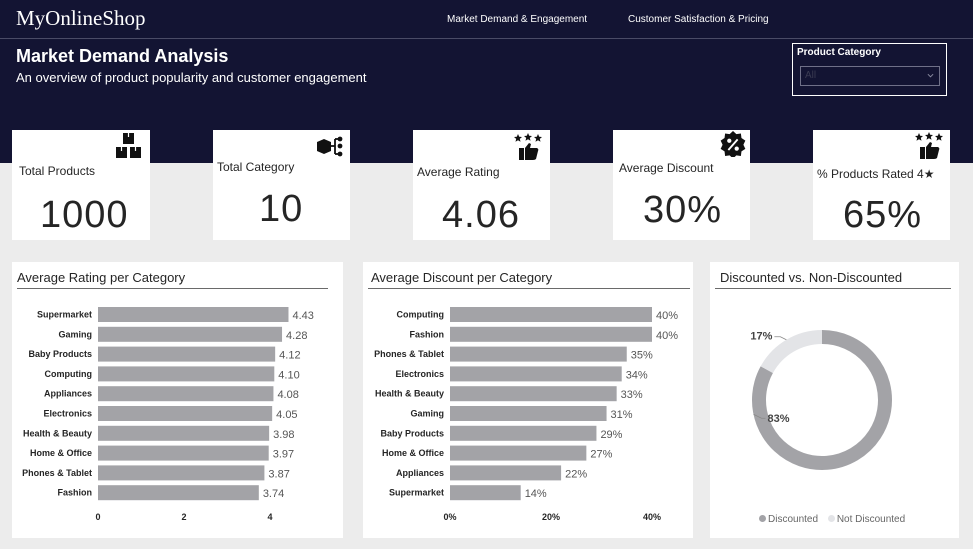 This screenshot has width=973, height=549. I want to click on legend-item-not-discounted: Not Discounted, so click(866, 519).